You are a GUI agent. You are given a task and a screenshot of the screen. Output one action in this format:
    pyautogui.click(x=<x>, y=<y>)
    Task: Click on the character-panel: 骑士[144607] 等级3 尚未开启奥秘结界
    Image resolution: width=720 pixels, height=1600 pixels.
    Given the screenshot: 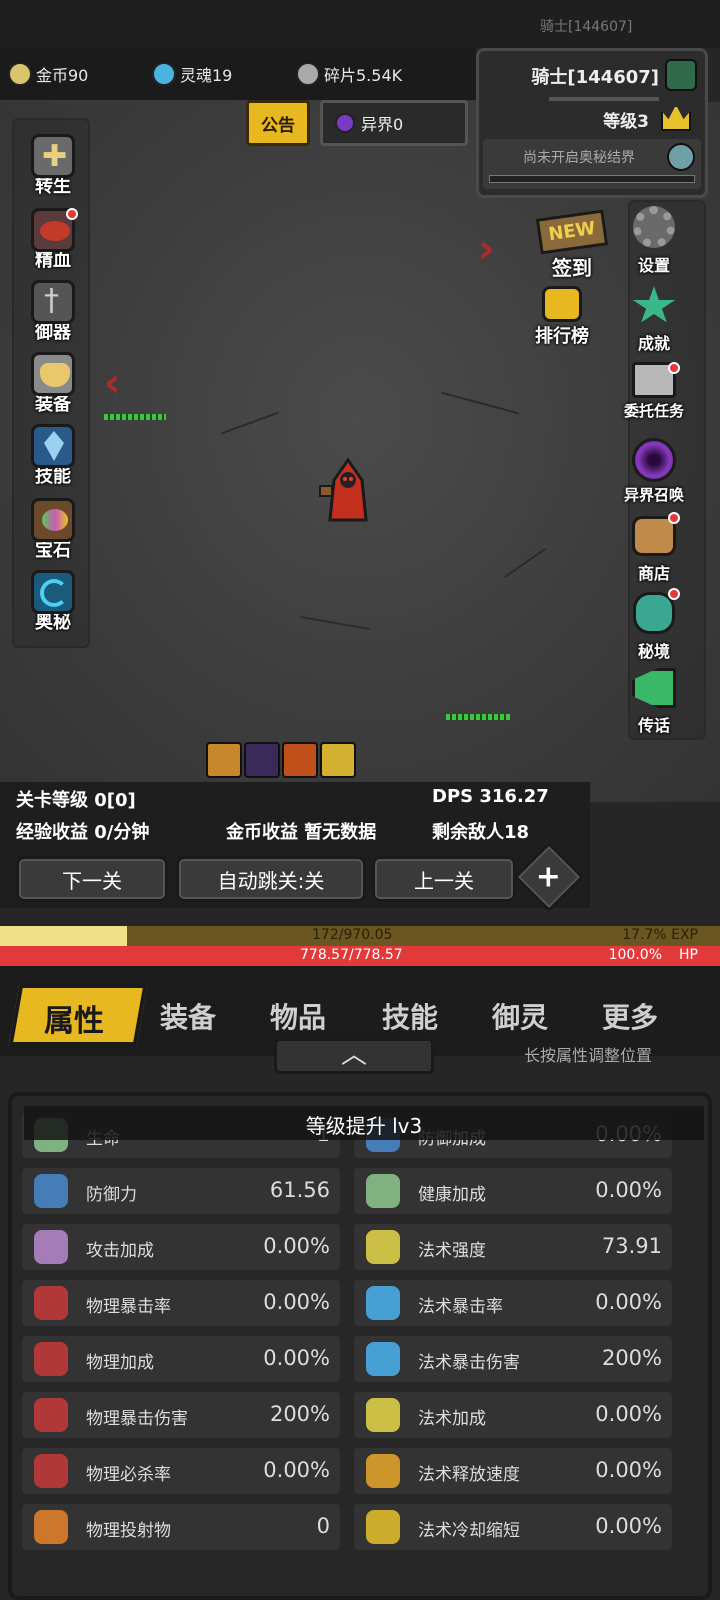 What is the action you would take?
    pyautogui.click(x=592, y=123)
    